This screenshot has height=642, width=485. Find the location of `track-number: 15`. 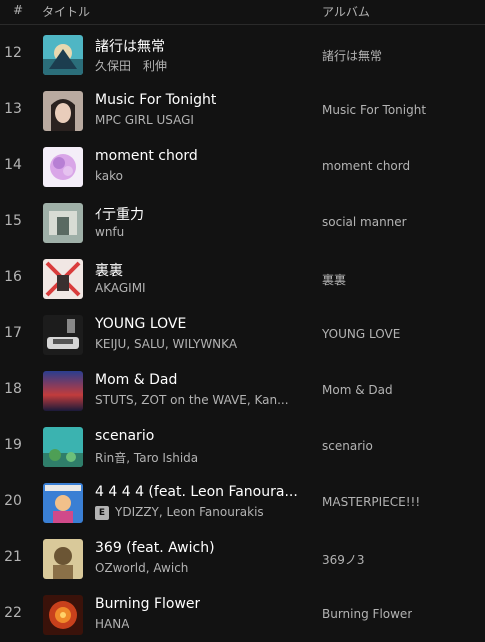

track-number: 15 is located at coordinates (13, 221).